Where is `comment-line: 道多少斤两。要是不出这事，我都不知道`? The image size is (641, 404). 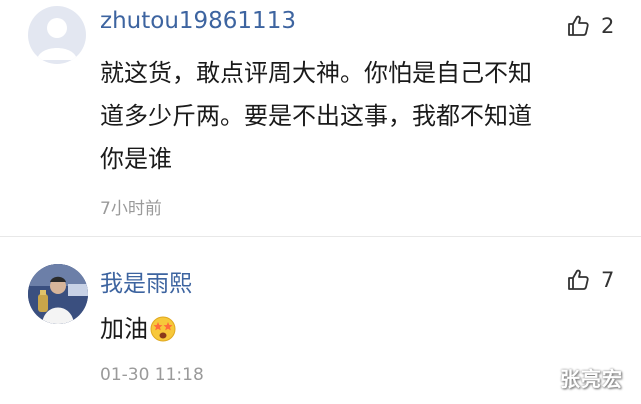
comment-line: 道多少斤两。要是不出这事，我都不知道 is located at coordinates (316, 116).